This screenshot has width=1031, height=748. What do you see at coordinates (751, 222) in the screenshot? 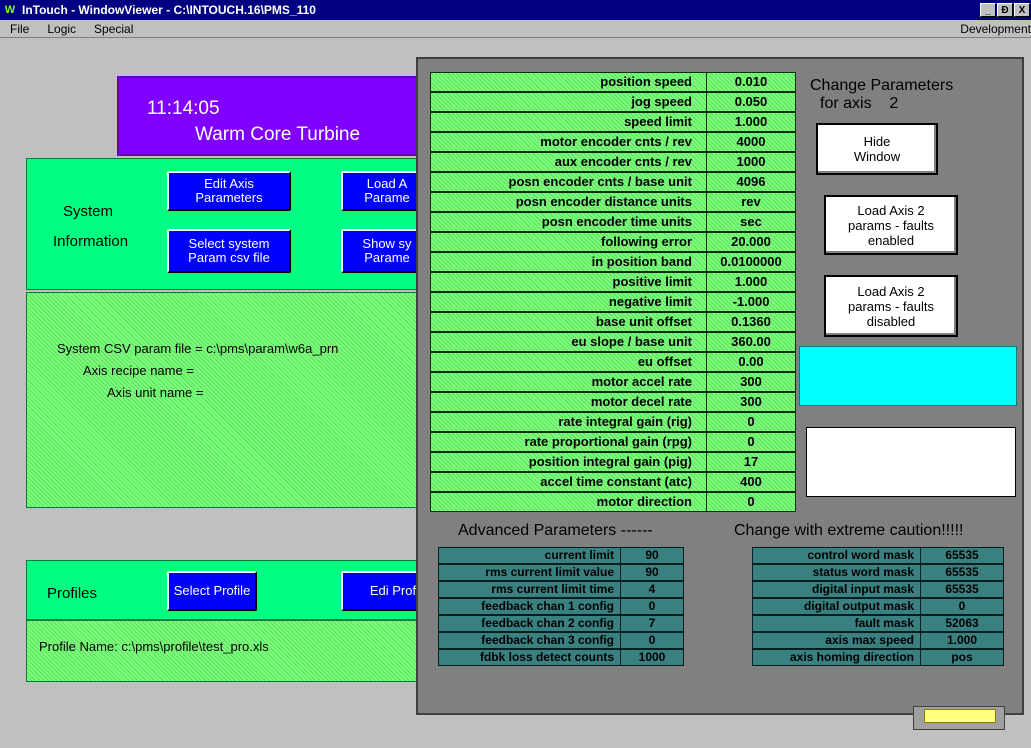
I see `param-value: sec` at bounding box center [751, 222].